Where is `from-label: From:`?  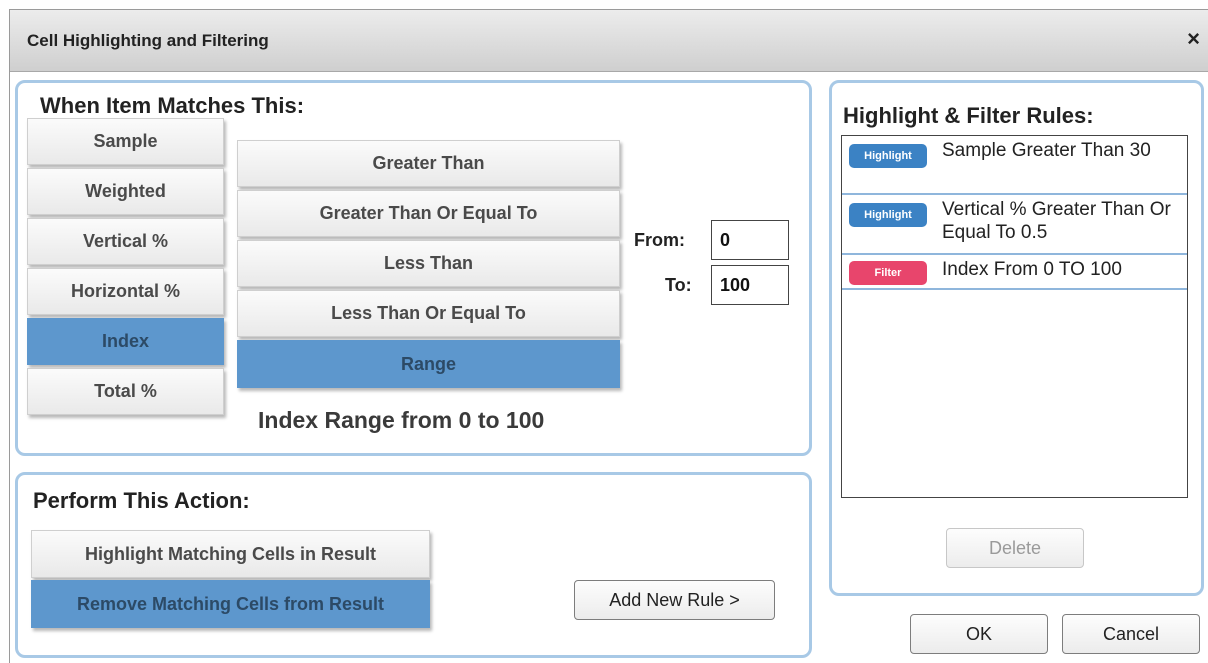 from-label: From: is located at coordinates (659, 240).